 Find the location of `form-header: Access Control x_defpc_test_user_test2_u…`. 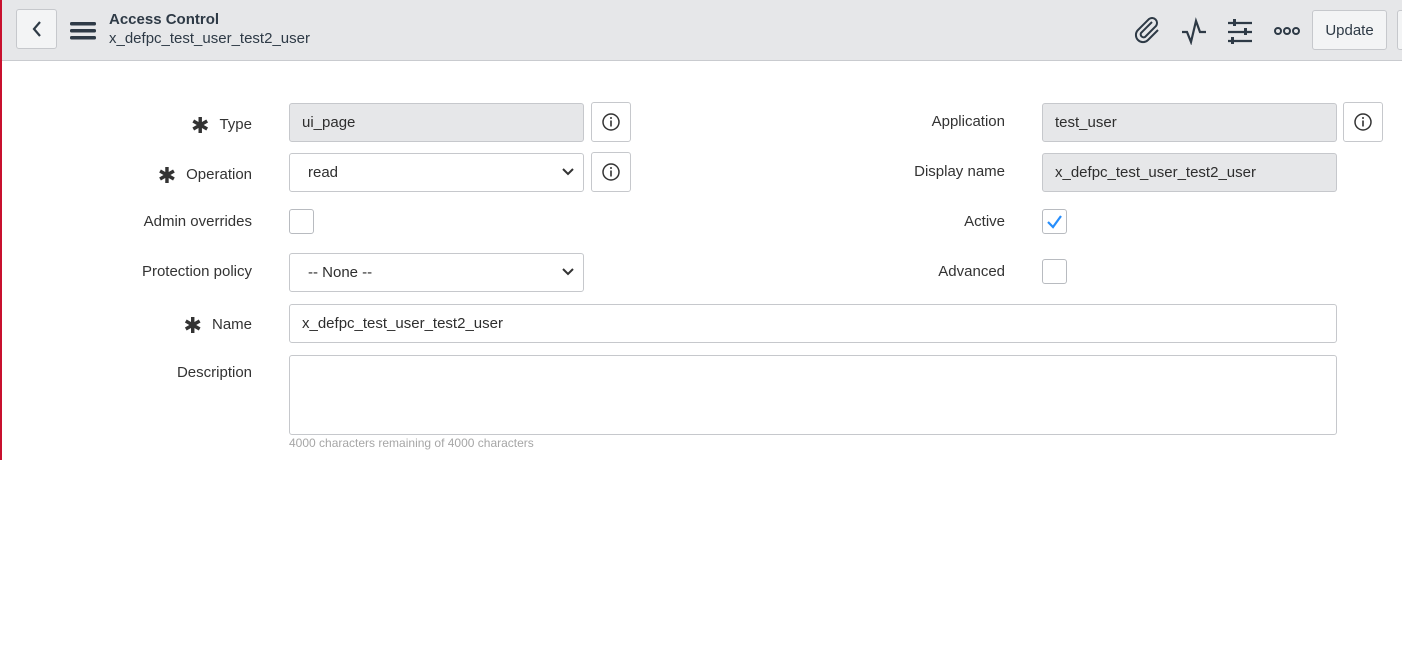

form-header: Access Control x_defpc_test_user_test2_u… is located at coordinates (702, 30).